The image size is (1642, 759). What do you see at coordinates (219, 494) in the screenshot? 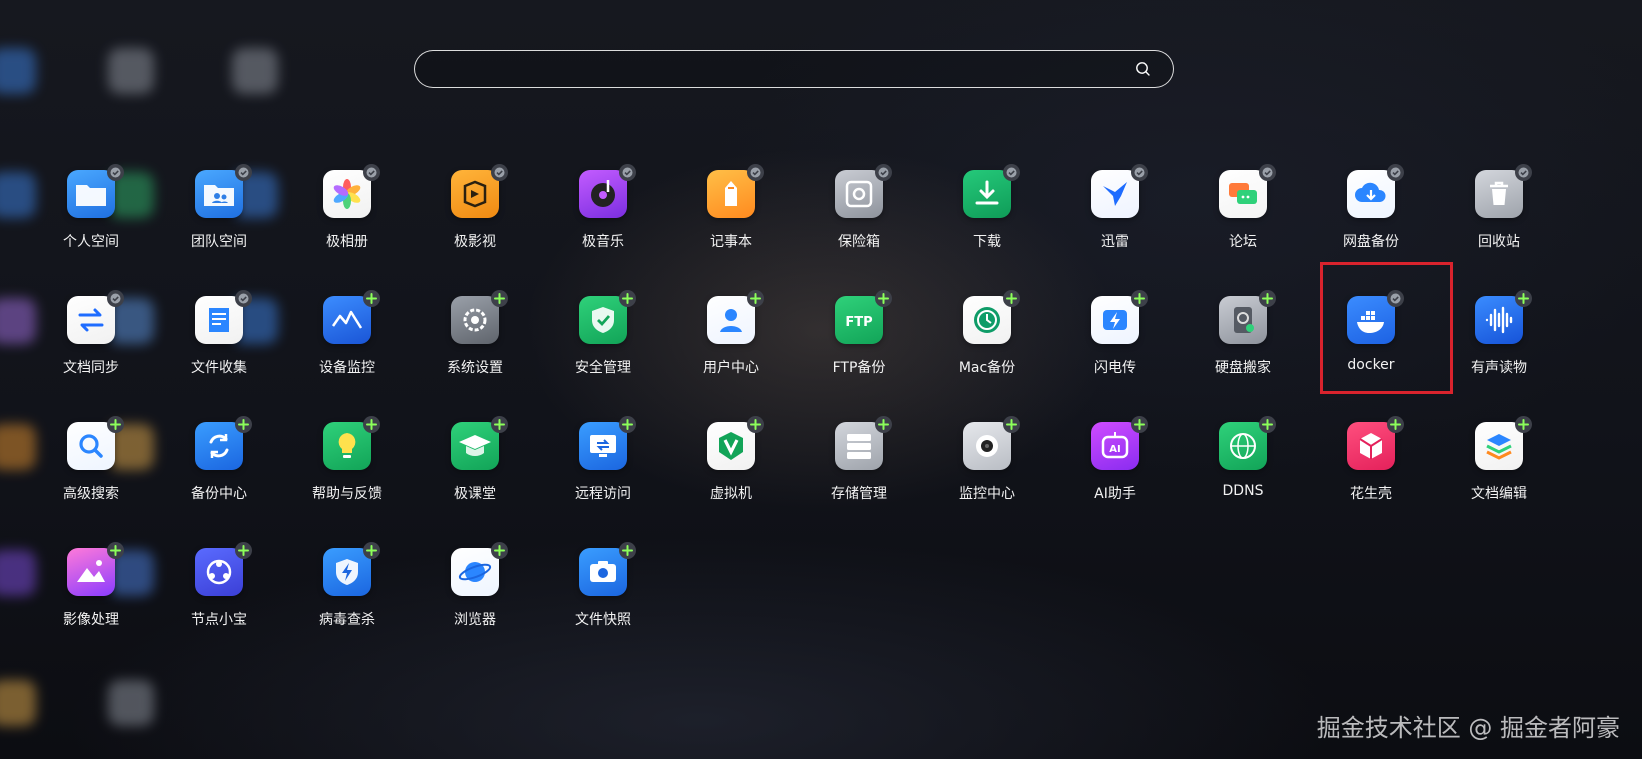
I see `app-label: 备份中心` at bounding box center [219, 494].